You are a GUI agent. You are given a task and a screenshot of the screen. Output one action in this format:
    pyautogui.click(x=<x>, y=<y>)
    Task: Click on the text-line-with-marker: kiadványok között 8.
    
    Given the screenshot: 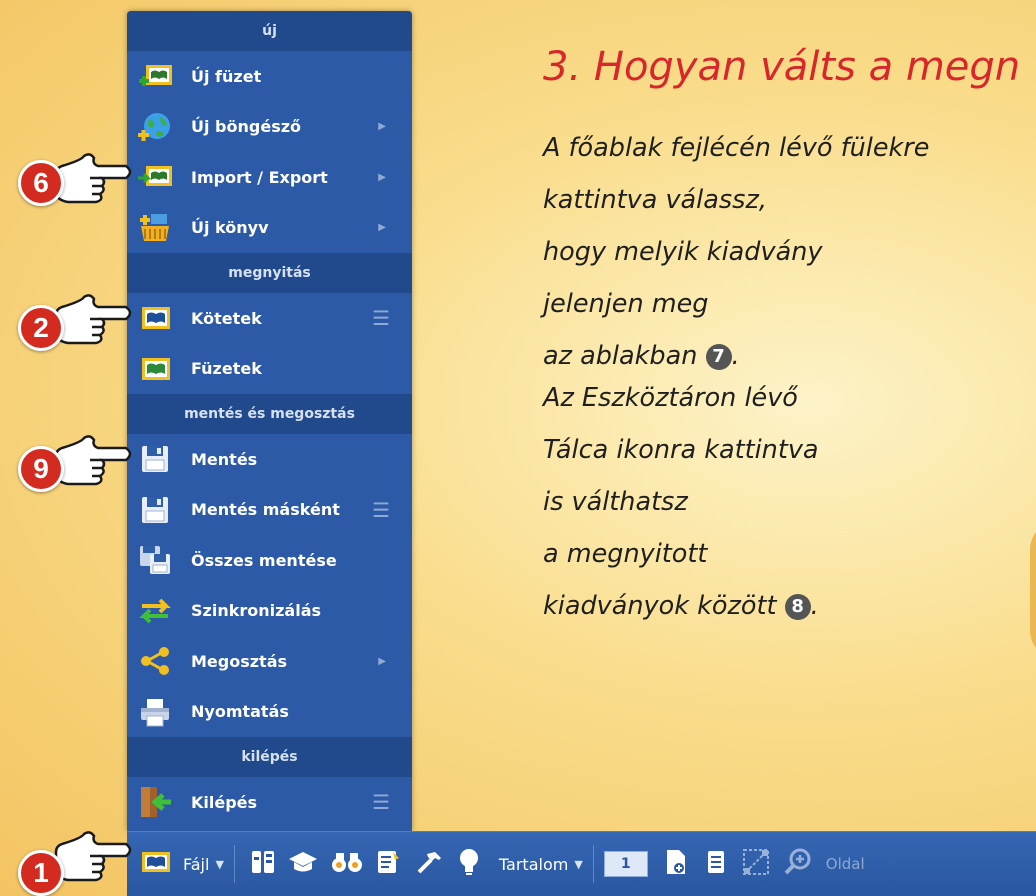 What is the action you would take?
    pyautogui.click(x=681, y=606)
    